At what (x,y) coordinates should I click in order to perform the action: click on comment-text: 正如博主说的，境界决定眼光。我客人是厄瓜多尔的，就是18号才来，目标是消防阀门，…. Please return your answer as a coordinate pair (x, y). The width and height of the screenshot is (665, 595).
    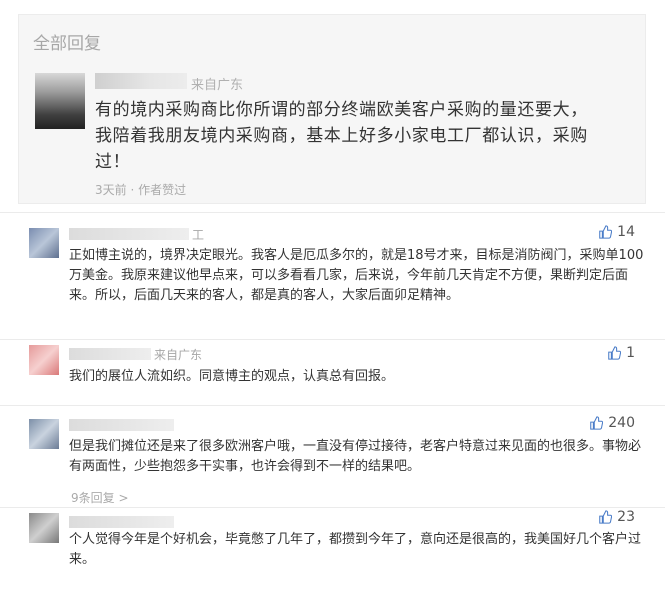
    Looking at the image, I should click on (356, 275).